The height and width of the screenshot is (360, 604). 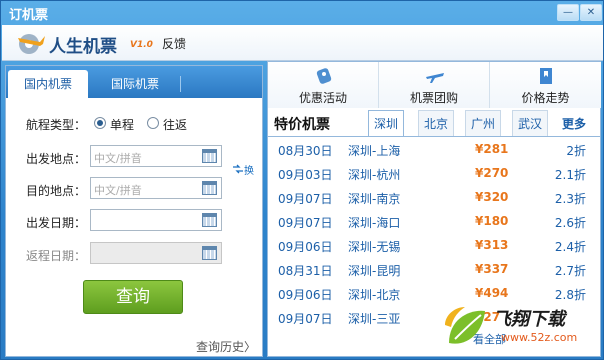 I want to click on window-title: 订机票, so click(x=29, y=15).